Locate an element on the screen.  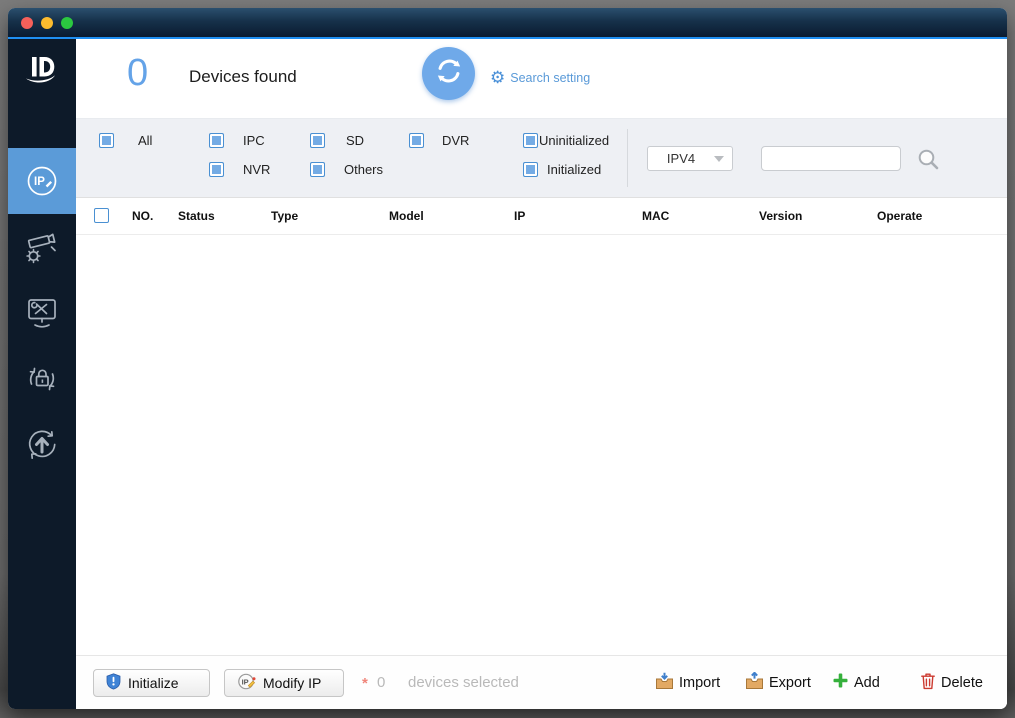
checkbox-dvr-label: DVR is located at coordinates (456, 140).